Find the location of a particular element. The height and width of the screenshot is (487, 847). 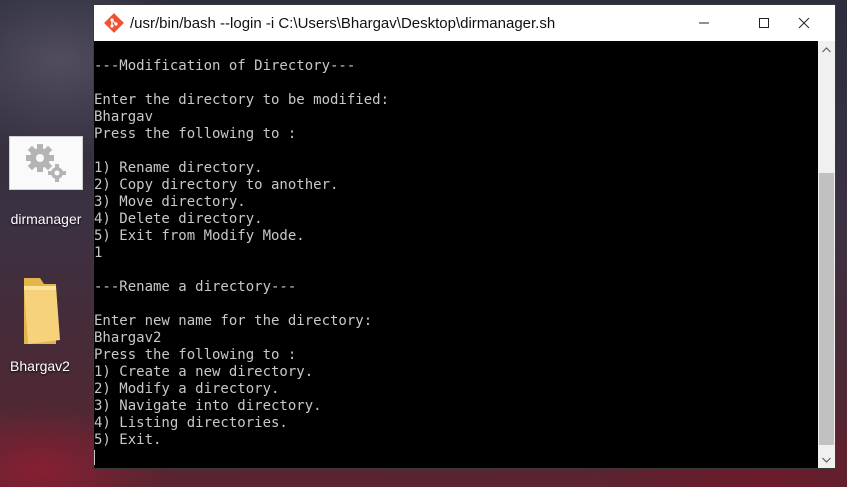

folder-icon is located at coordinates (42, 311).